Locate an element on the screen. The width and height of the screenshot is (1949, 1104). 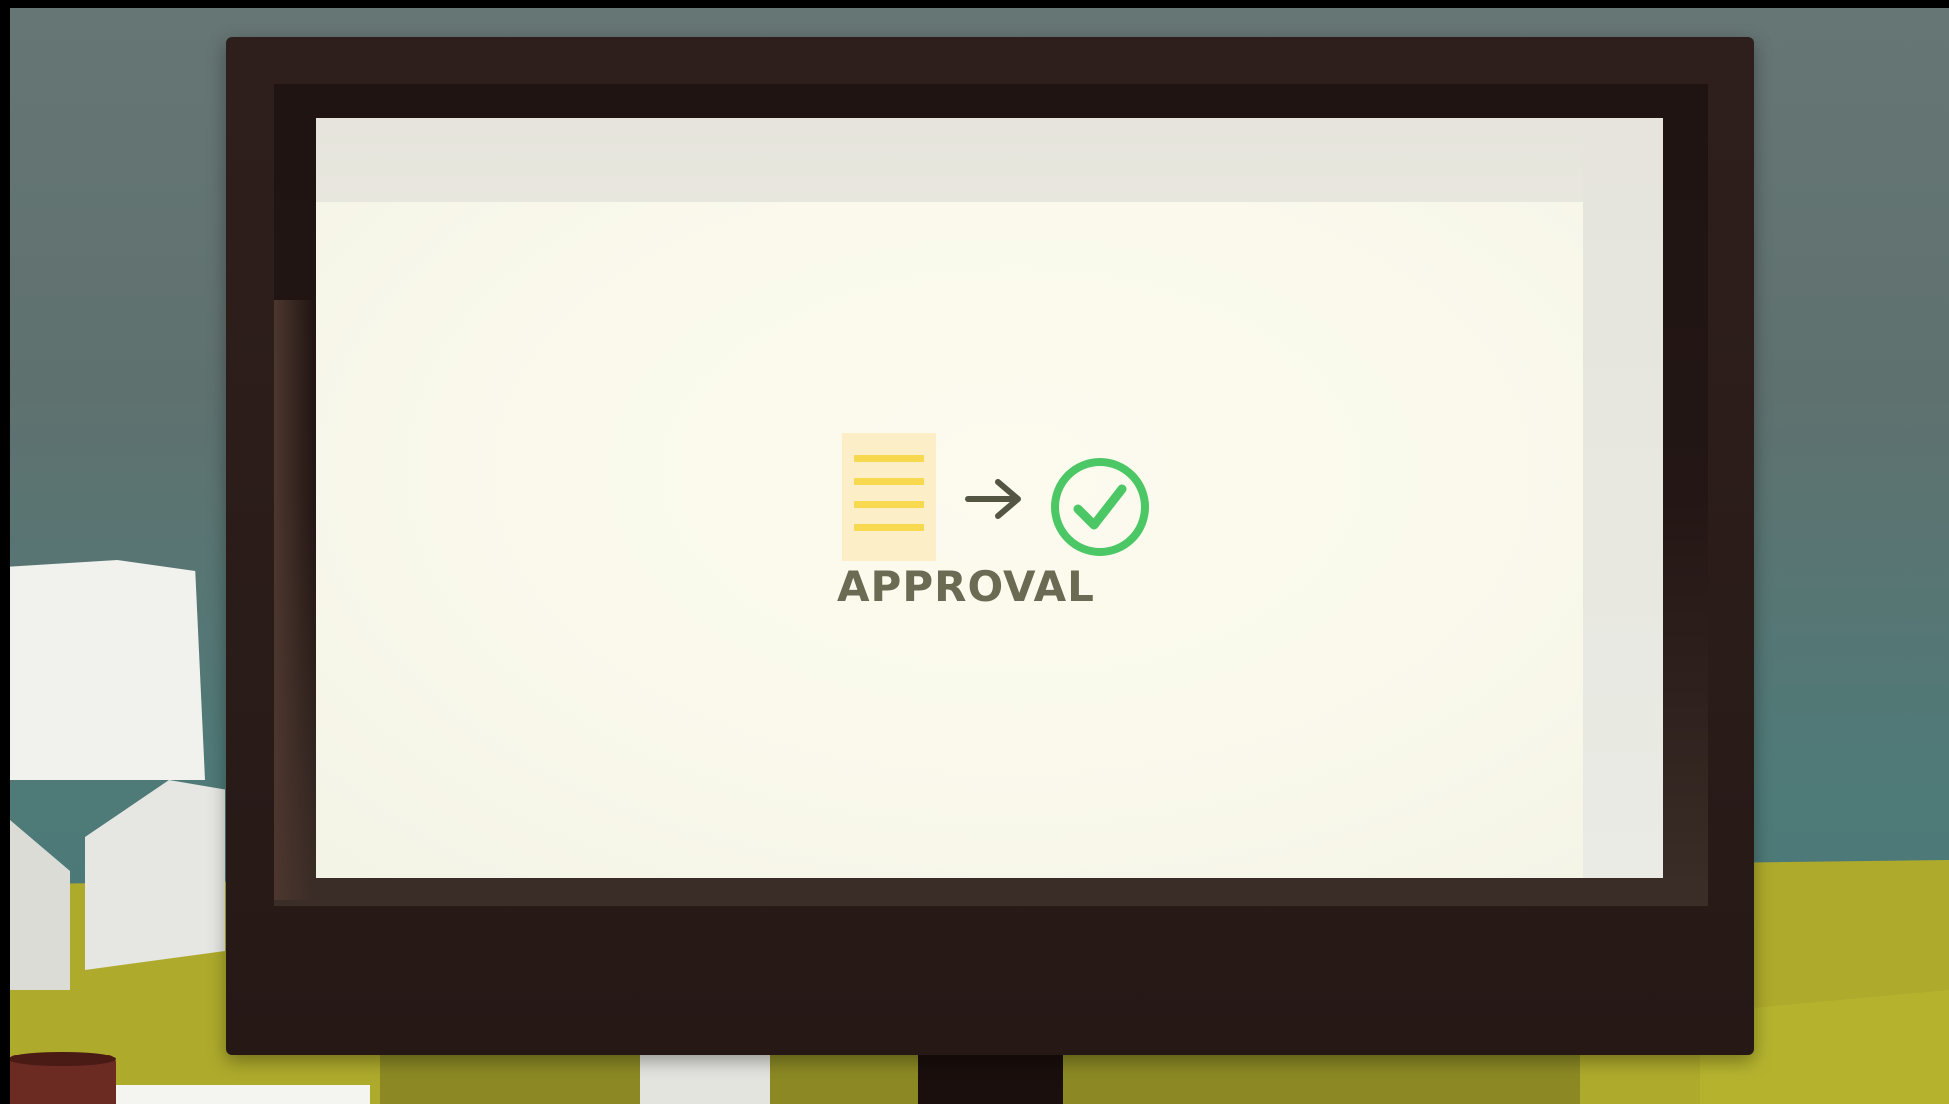
paper-stack-back is located at coordinates (107, 670).